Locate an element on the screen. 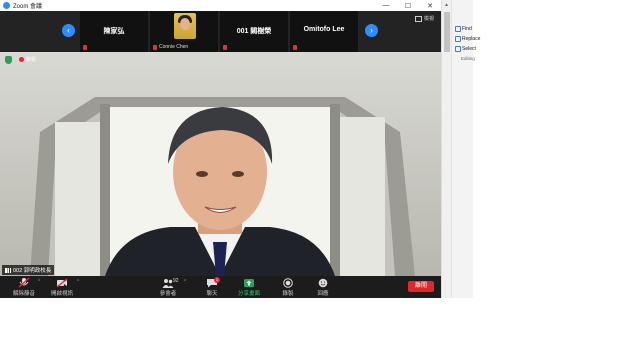 This screenshot has height=348, width=620. zoom-app-icon is located at coordinates (6, 5).